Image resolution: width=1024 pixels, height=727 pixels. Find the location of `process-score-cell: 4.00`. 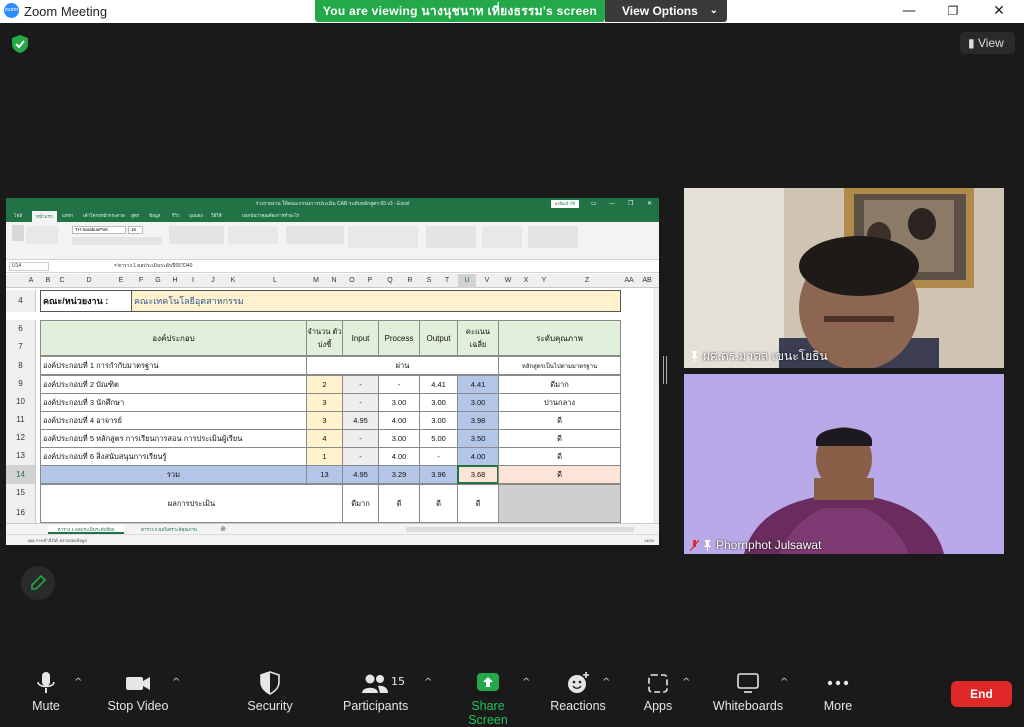

process-score-cell: 4.00 is located at coordinates (399, 456).